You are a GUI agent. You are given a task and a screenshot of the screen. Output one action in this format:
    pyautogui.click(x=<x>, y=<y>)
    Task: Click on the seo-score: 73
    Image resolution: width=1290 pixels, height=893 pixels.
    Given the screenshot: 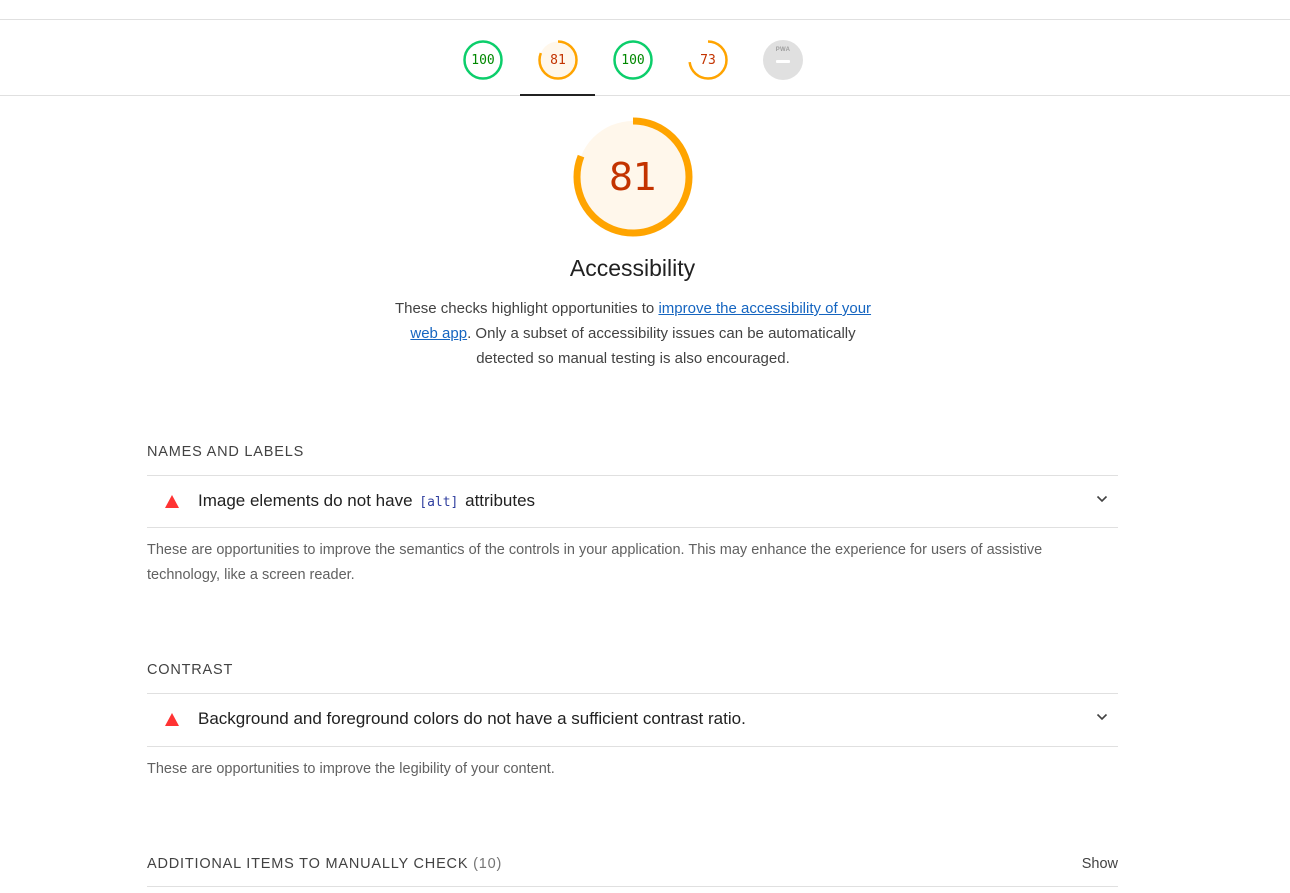 What is the action you would take?
    pyautogui.click(x=708, y=60)
    